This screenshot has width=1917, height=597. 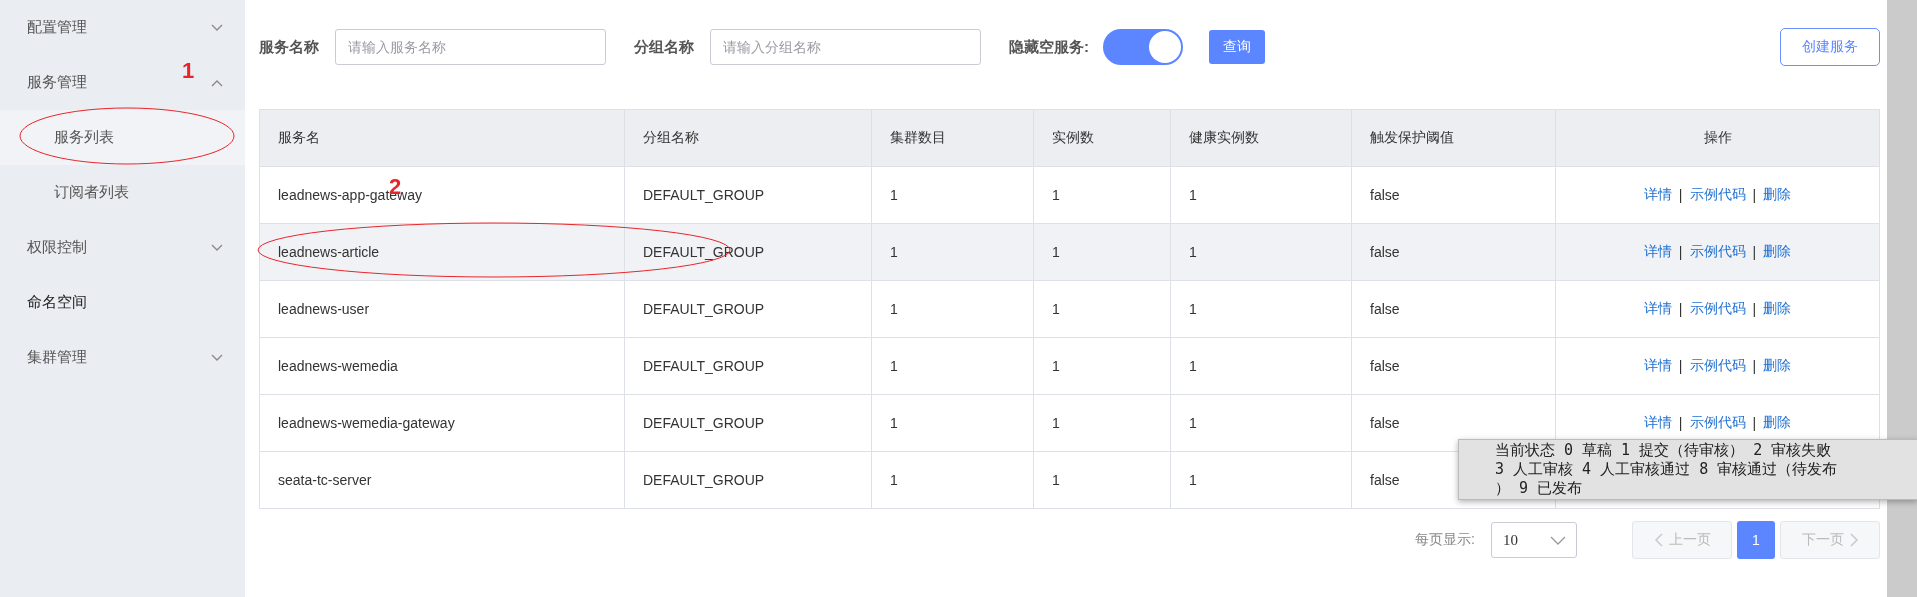 What do you see at coordinates (1534, 540) in the screenshot?
I see `page-size-select: 10` at bounding box center [1534, 540].